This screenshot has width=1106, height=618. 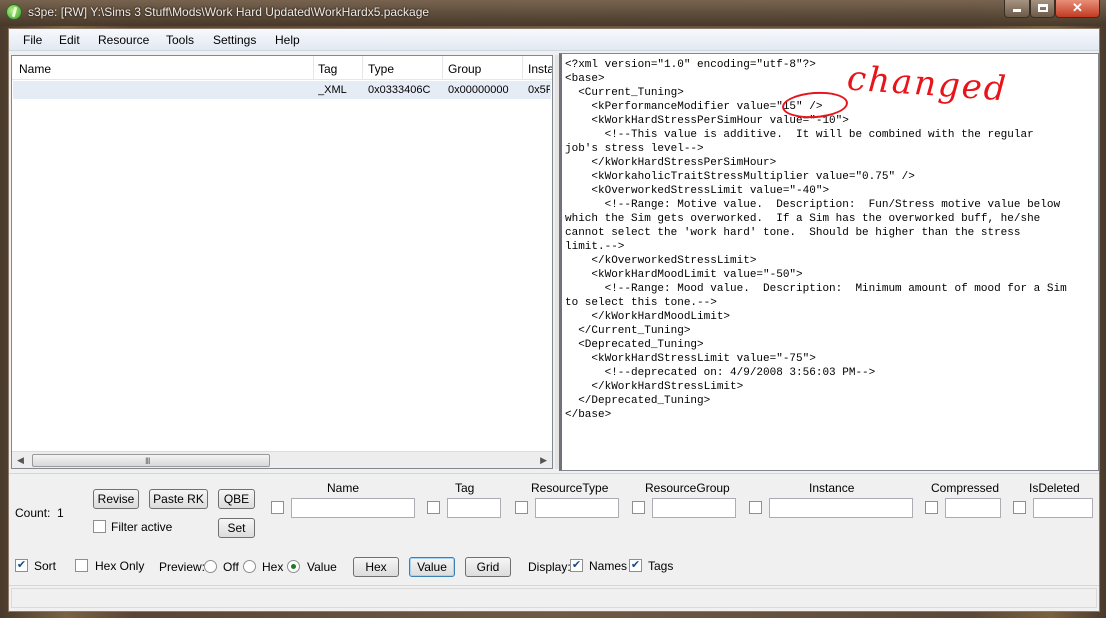 I want to click on display-label: Display:, so click(x=549, y=567).